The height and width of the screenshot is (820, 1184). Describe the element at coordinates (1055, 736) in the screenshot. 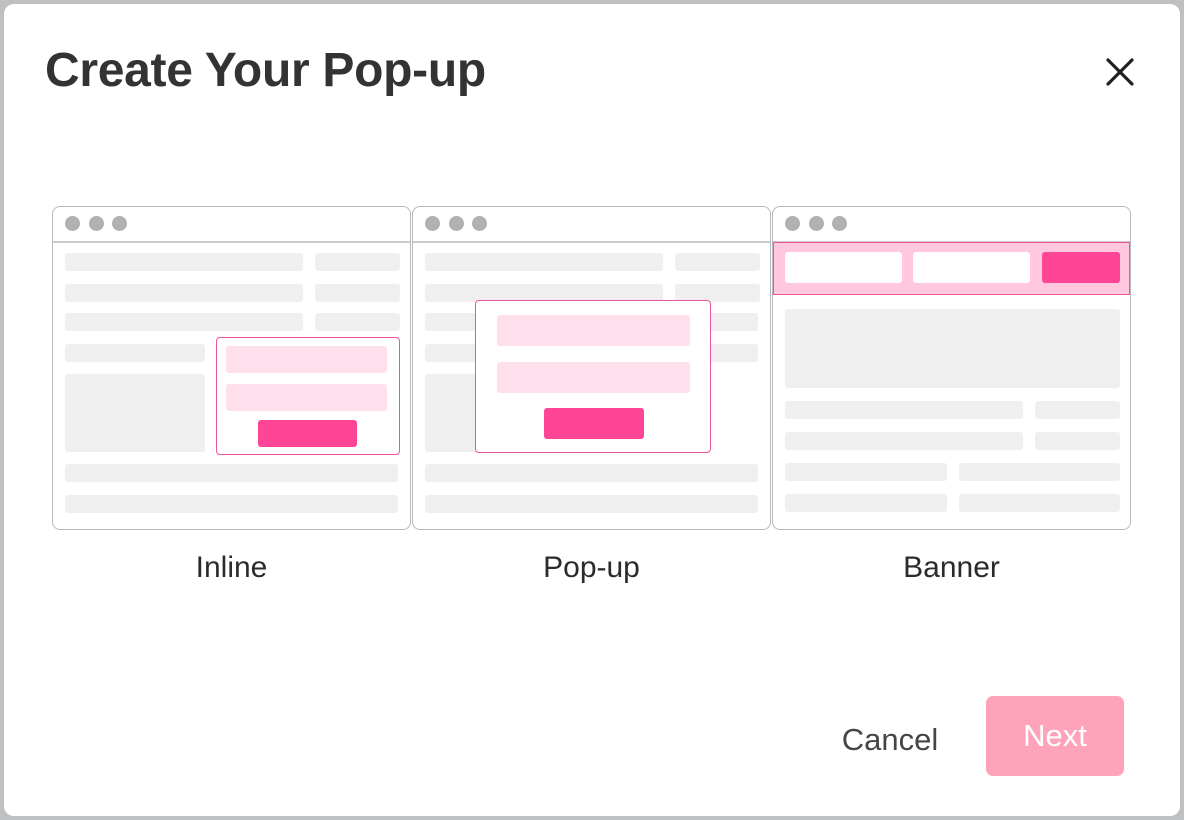

I see `next-button: Next` at that location.